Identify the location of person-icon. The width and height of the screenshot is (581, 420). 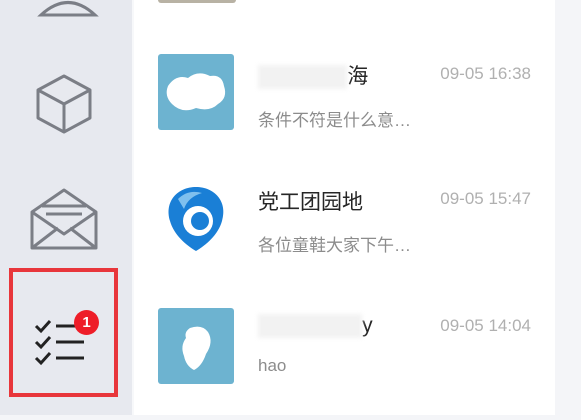
(68, 9).